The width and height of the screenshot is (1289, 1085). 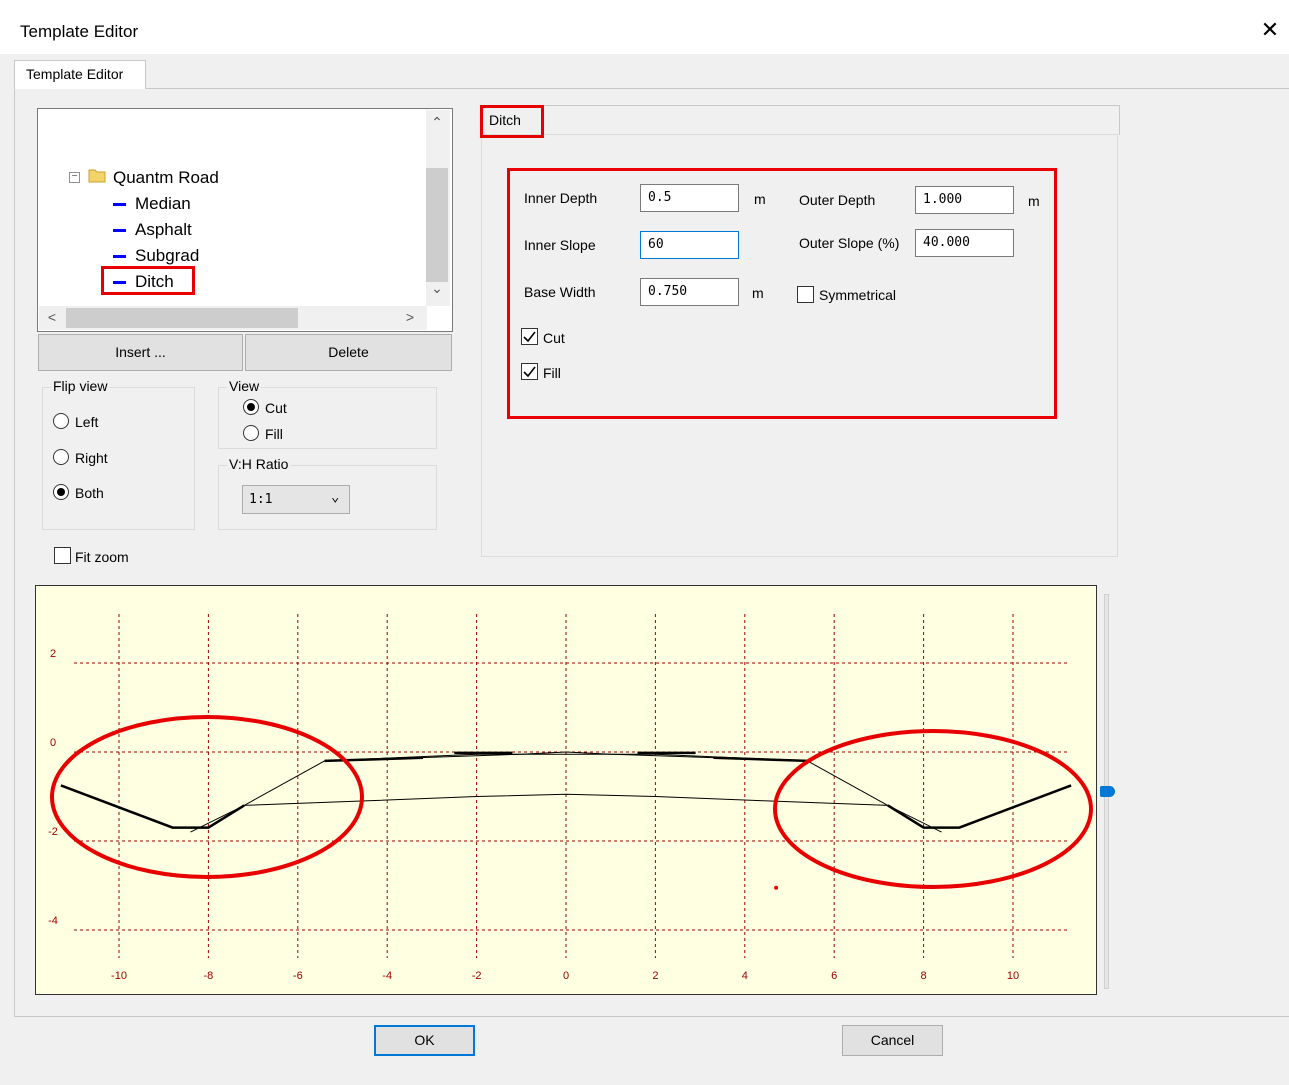 I want to click on highlight-right-ditch, so click(x=933, y=809).